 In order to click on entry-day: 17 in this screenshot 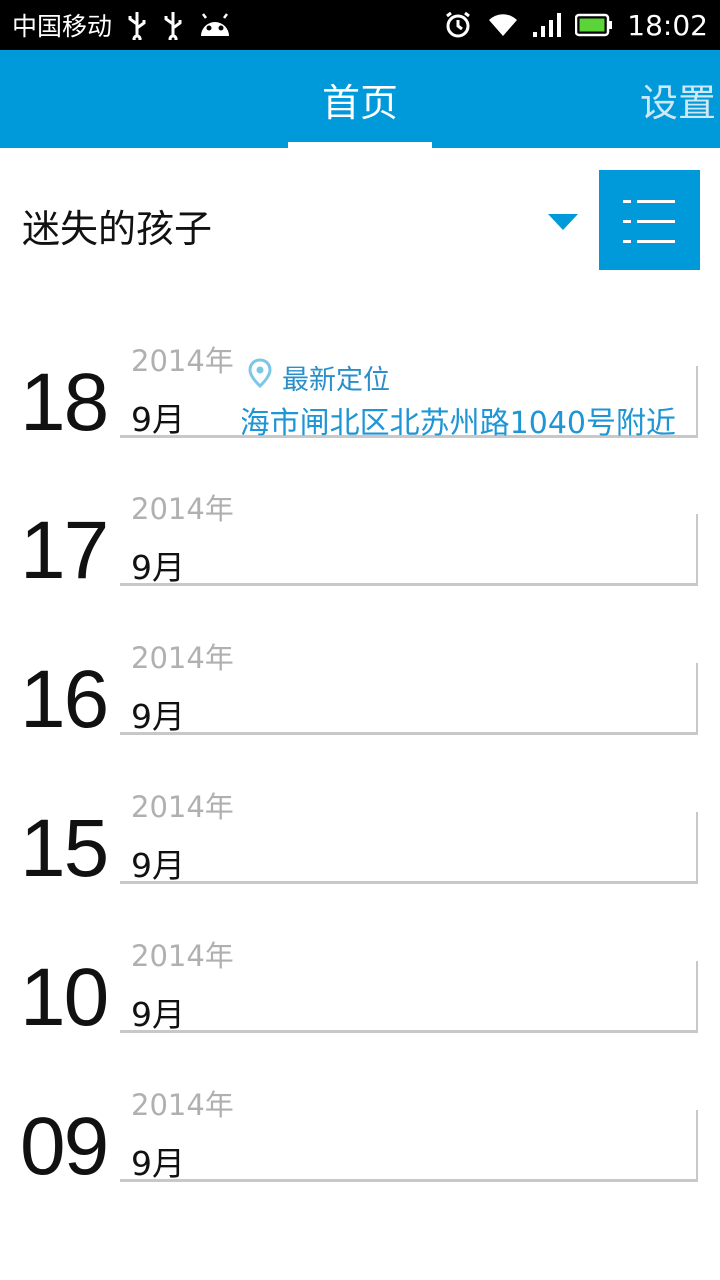, I will do `click(64, 550)`.